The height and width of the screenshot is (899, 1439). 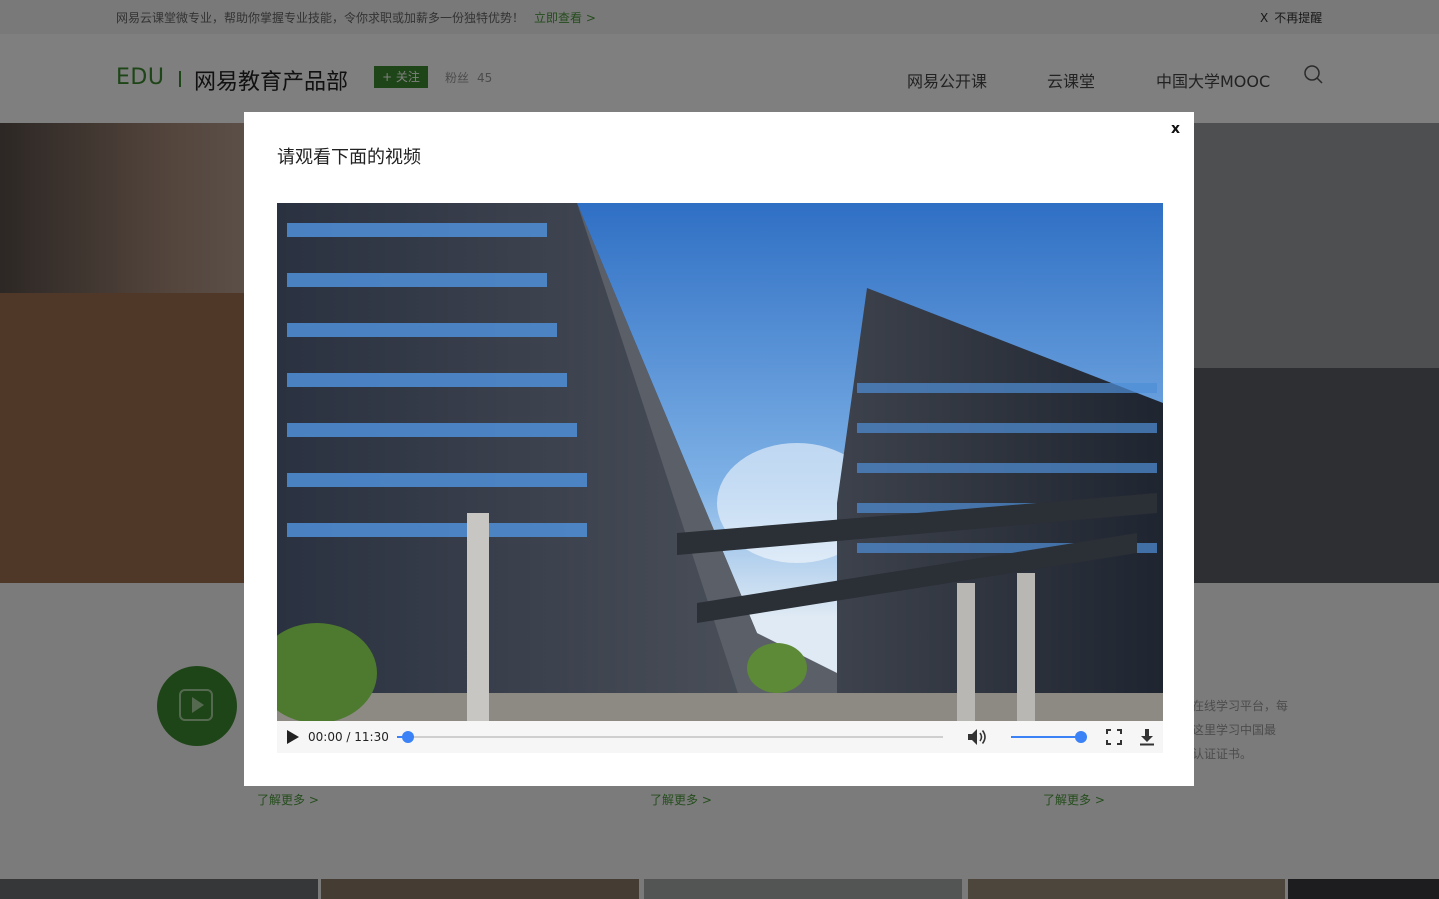 I want to click on modal-close-button: x, so click(x=1175, y=129).